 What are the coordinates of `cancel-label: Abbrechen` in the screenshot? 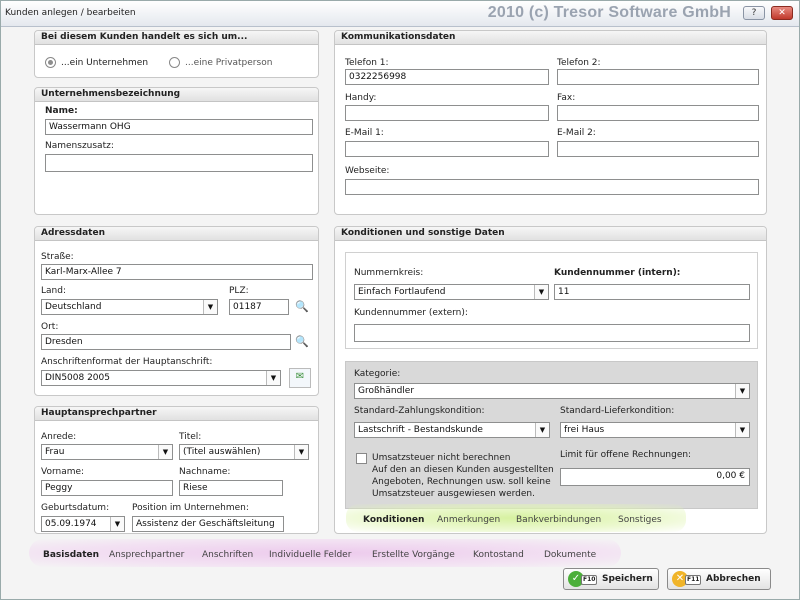 It's located at (733, 579).